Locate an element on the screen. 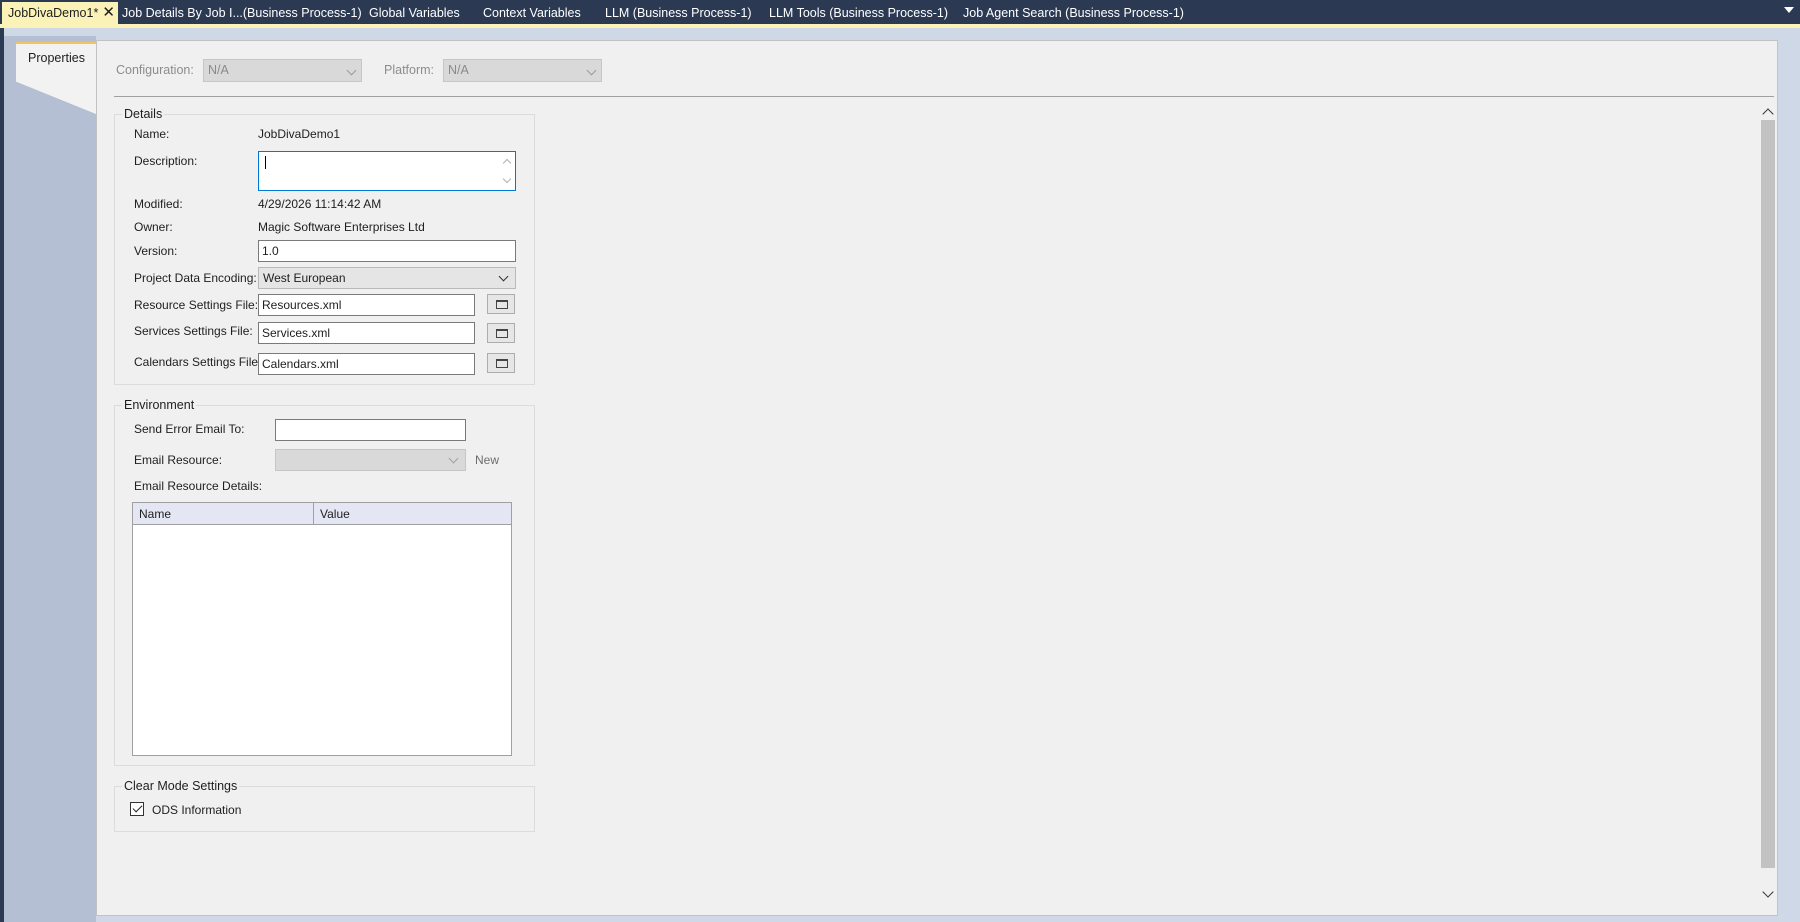  browse-resource-file-button is located at coordinates (501, 304).